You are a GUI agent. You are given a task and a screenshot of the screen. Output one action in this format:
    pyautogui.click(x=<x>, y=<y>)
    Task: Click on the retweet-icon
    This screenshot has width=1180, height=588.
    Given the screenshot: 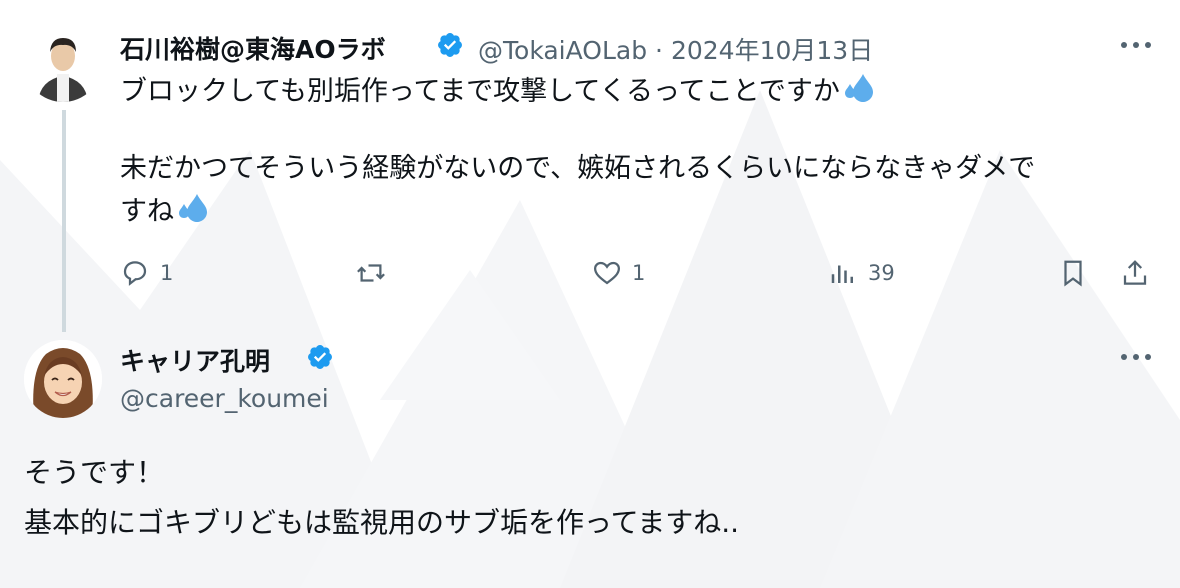 What is the action you would take?
    pyautogui.click(x=371, y=273)
    